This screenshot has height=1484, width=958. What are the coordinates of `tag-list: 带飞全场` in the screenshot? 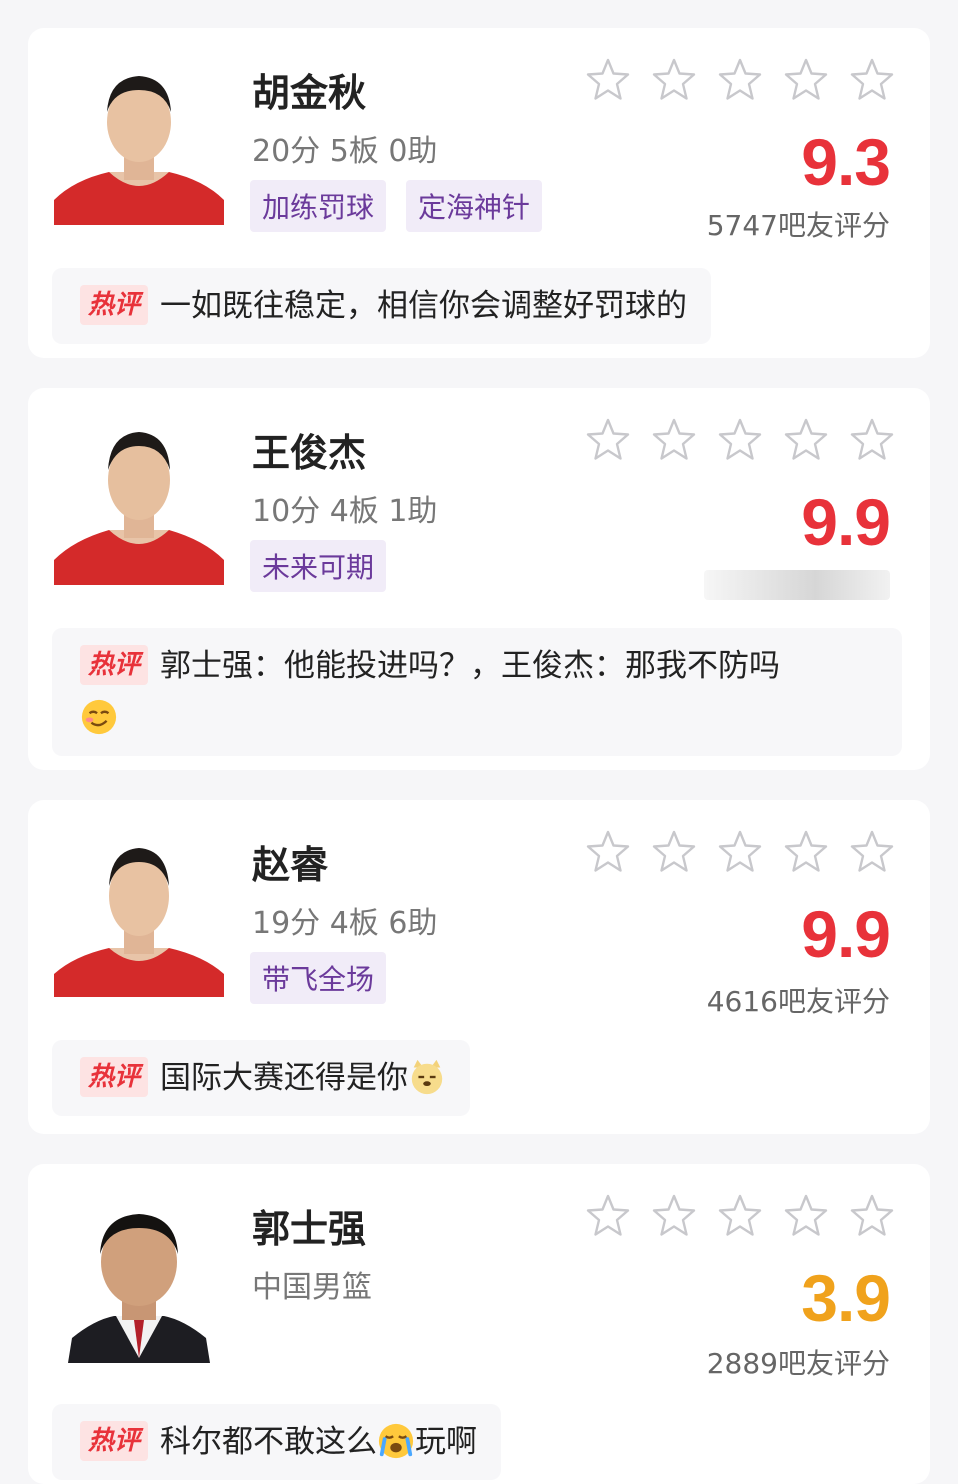 It's located at (318, 978).